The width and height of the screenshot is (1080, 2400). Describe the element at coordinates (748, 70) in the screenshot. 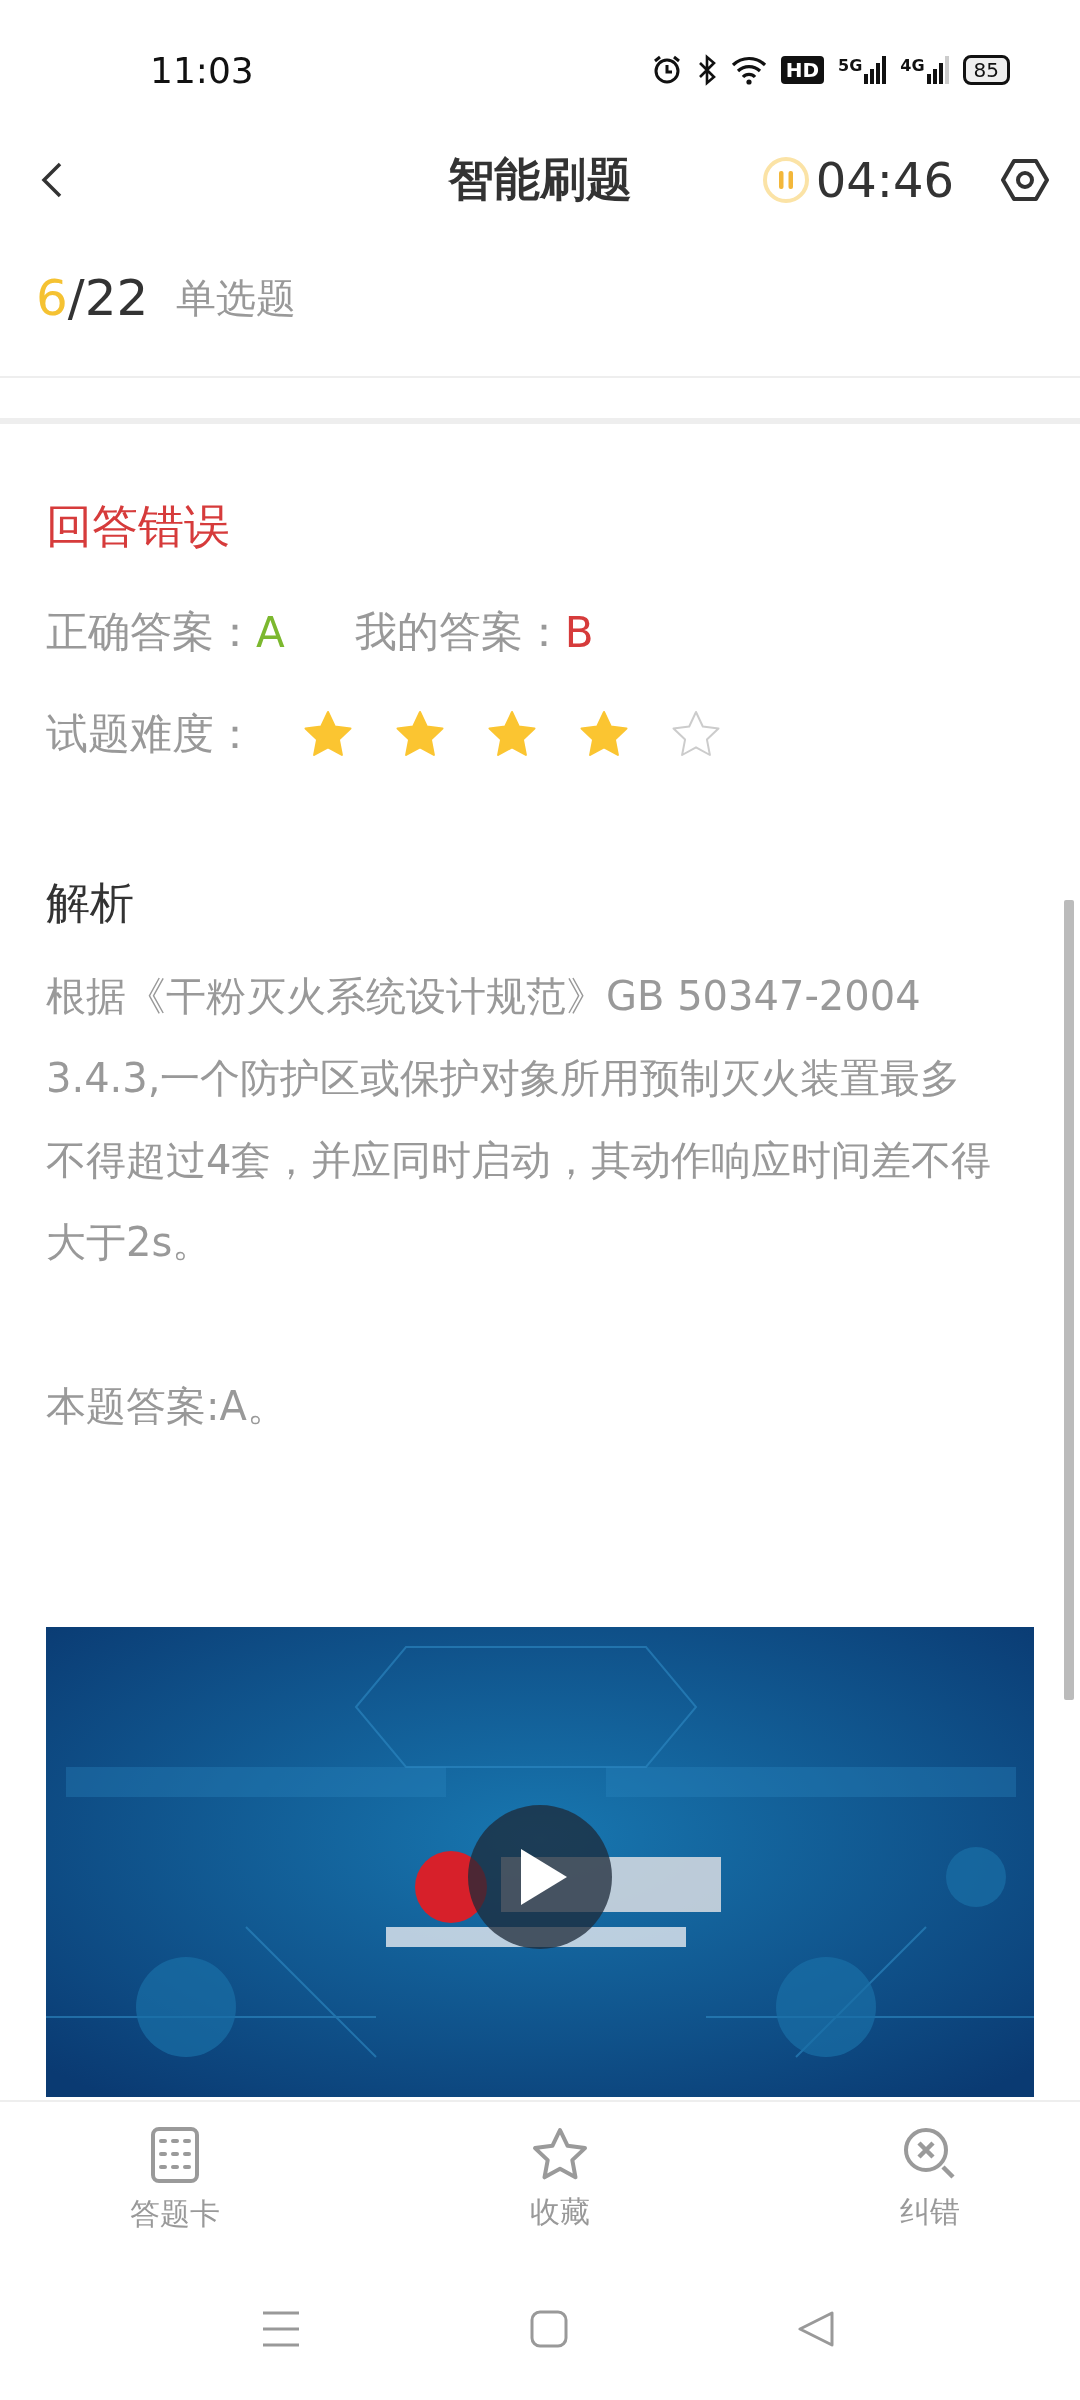

I see `wifi-icon` at that location.